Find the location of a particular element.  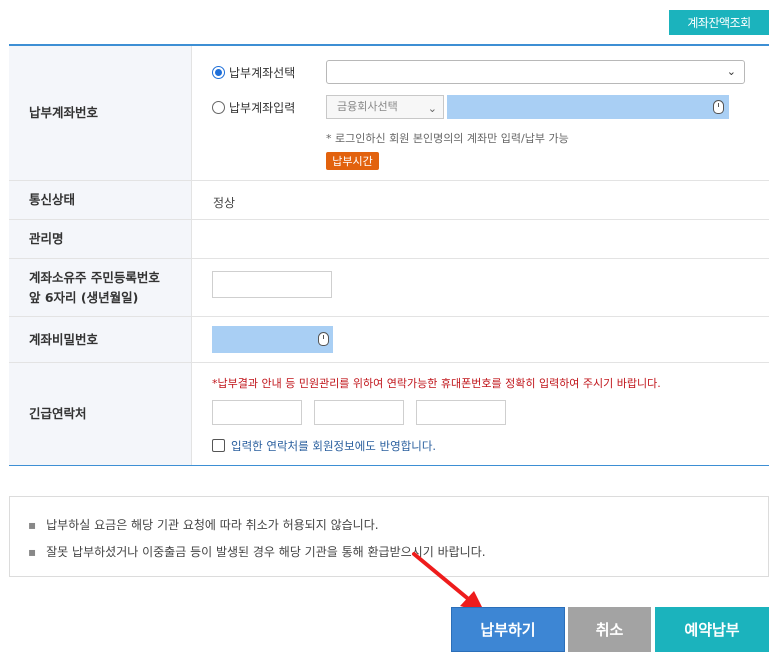

password-row: 계좌비밀번호 is located at coordinates (389, 340).